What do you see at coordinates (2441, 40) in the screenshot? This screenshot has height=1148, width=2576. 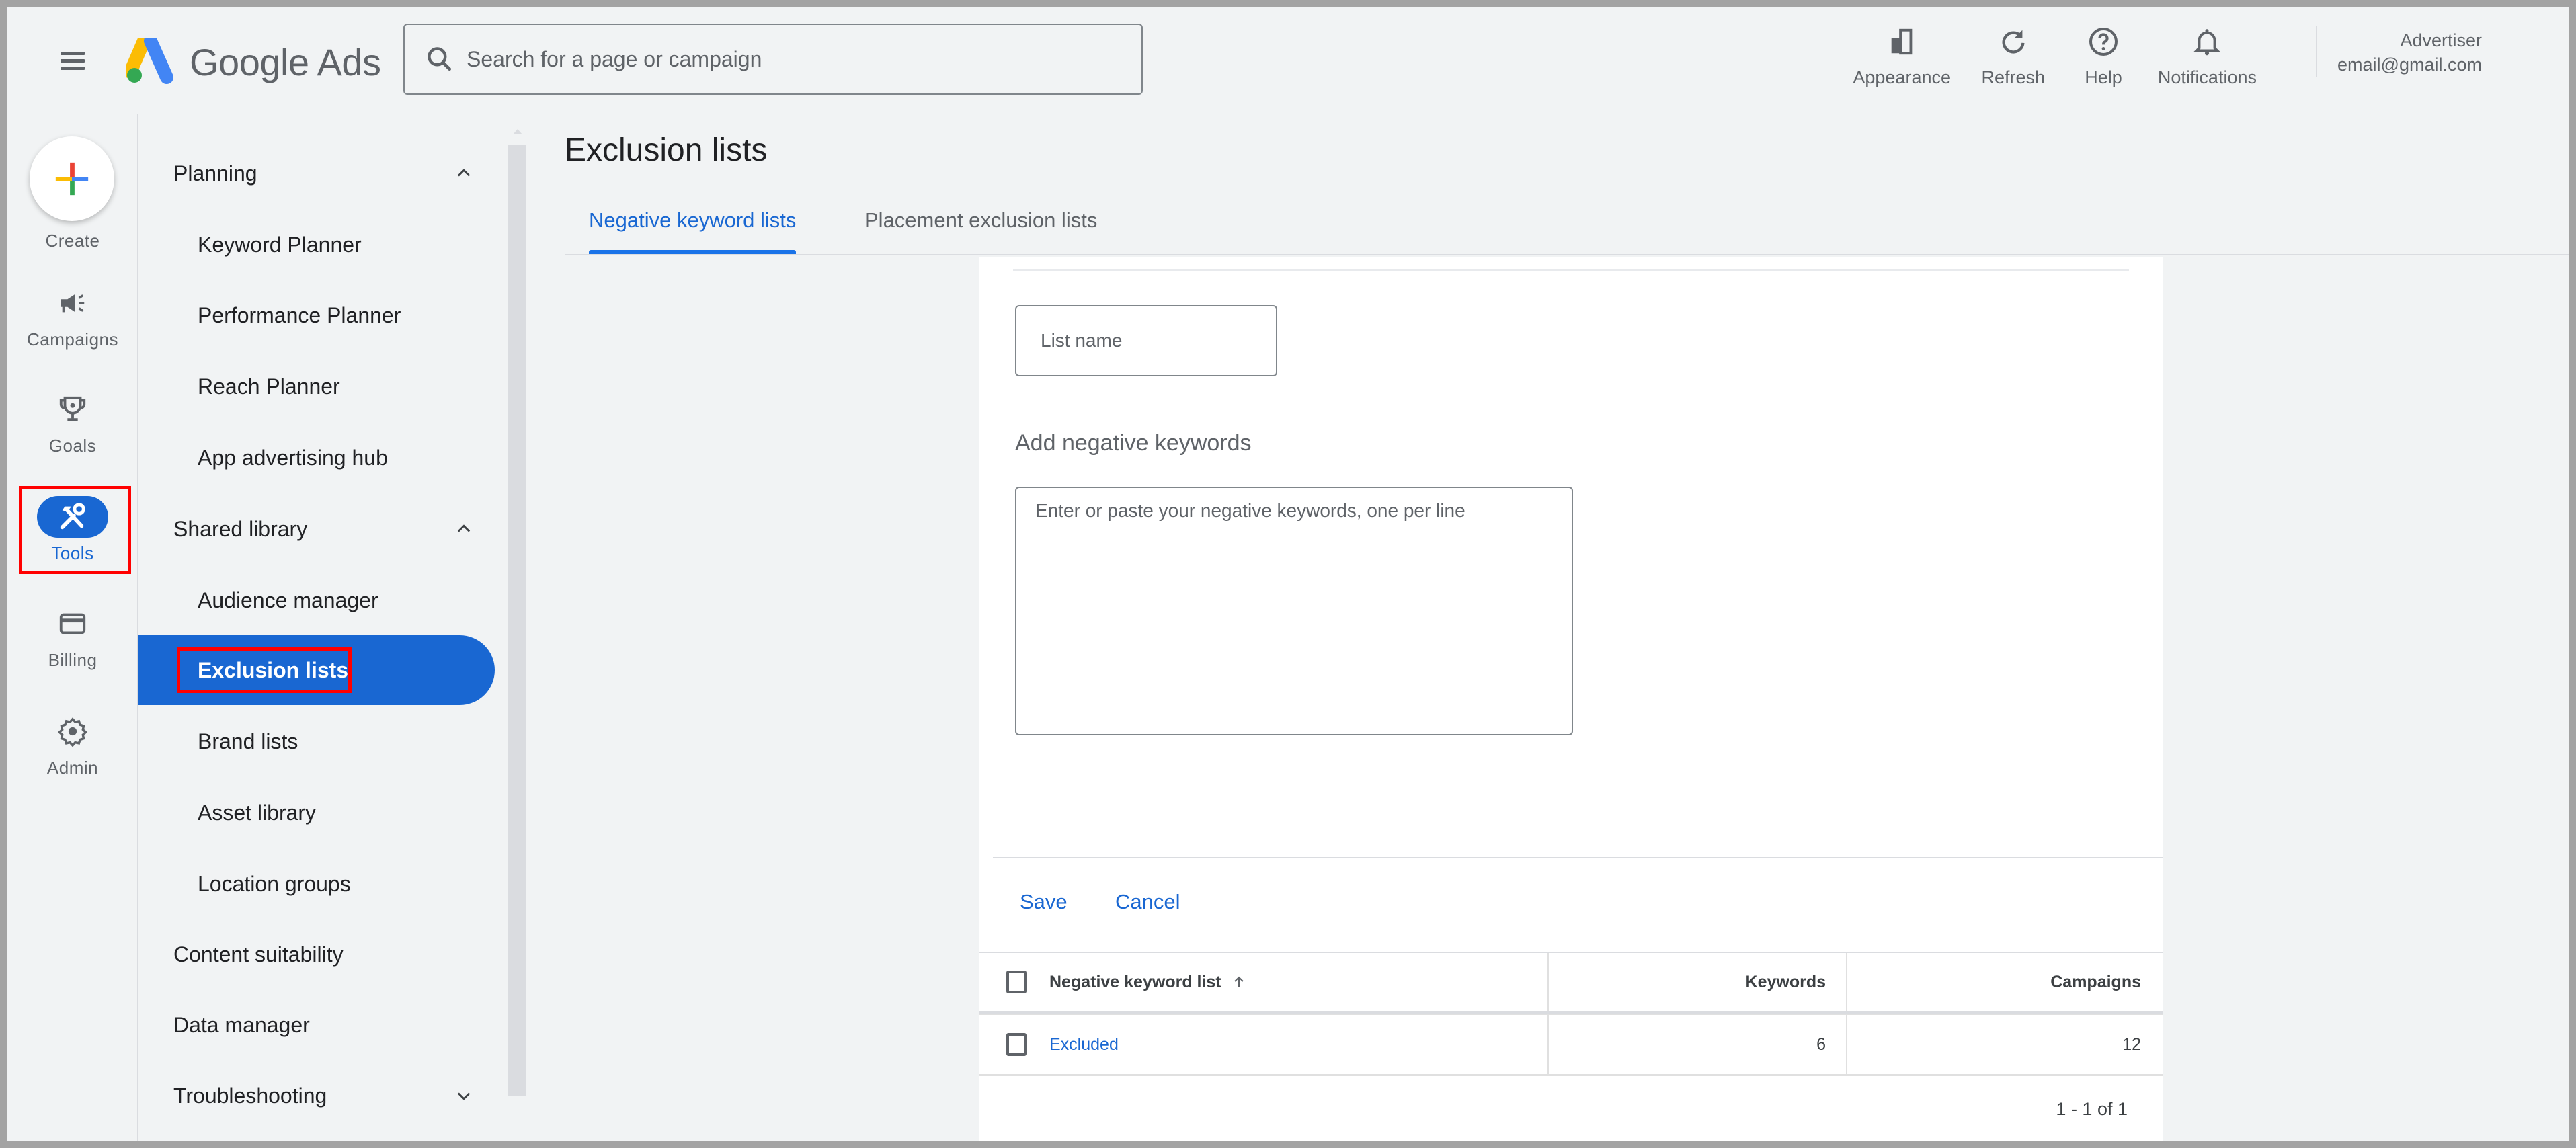 I see `account-role: Advertiser` at bounding box center [2441, 40].